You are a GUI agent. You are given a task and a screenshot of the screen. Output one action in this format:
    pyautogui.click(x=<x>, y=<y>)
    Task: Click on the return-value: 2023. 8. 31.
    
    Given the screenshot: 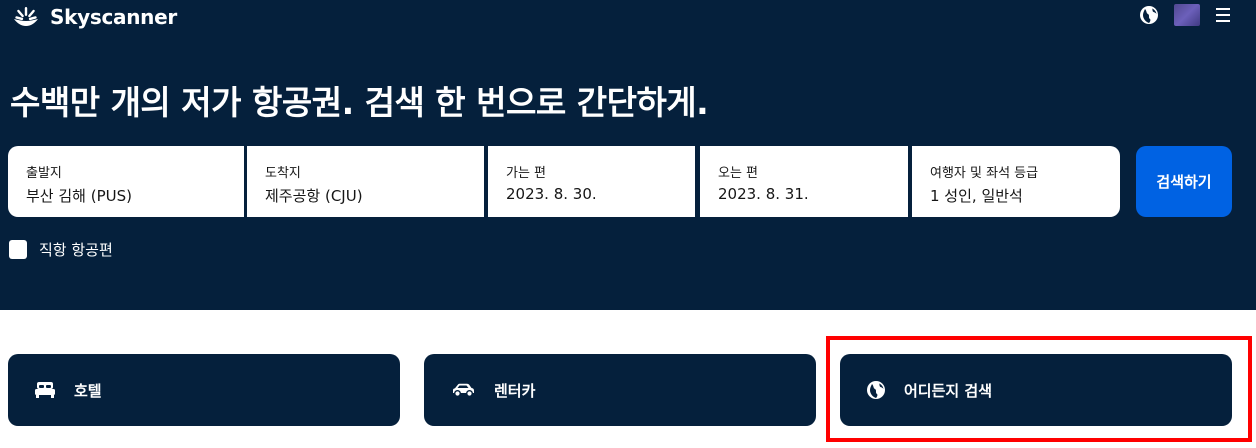 What is the action you would take?
    pyautogui.click(x=763, y=194)
    